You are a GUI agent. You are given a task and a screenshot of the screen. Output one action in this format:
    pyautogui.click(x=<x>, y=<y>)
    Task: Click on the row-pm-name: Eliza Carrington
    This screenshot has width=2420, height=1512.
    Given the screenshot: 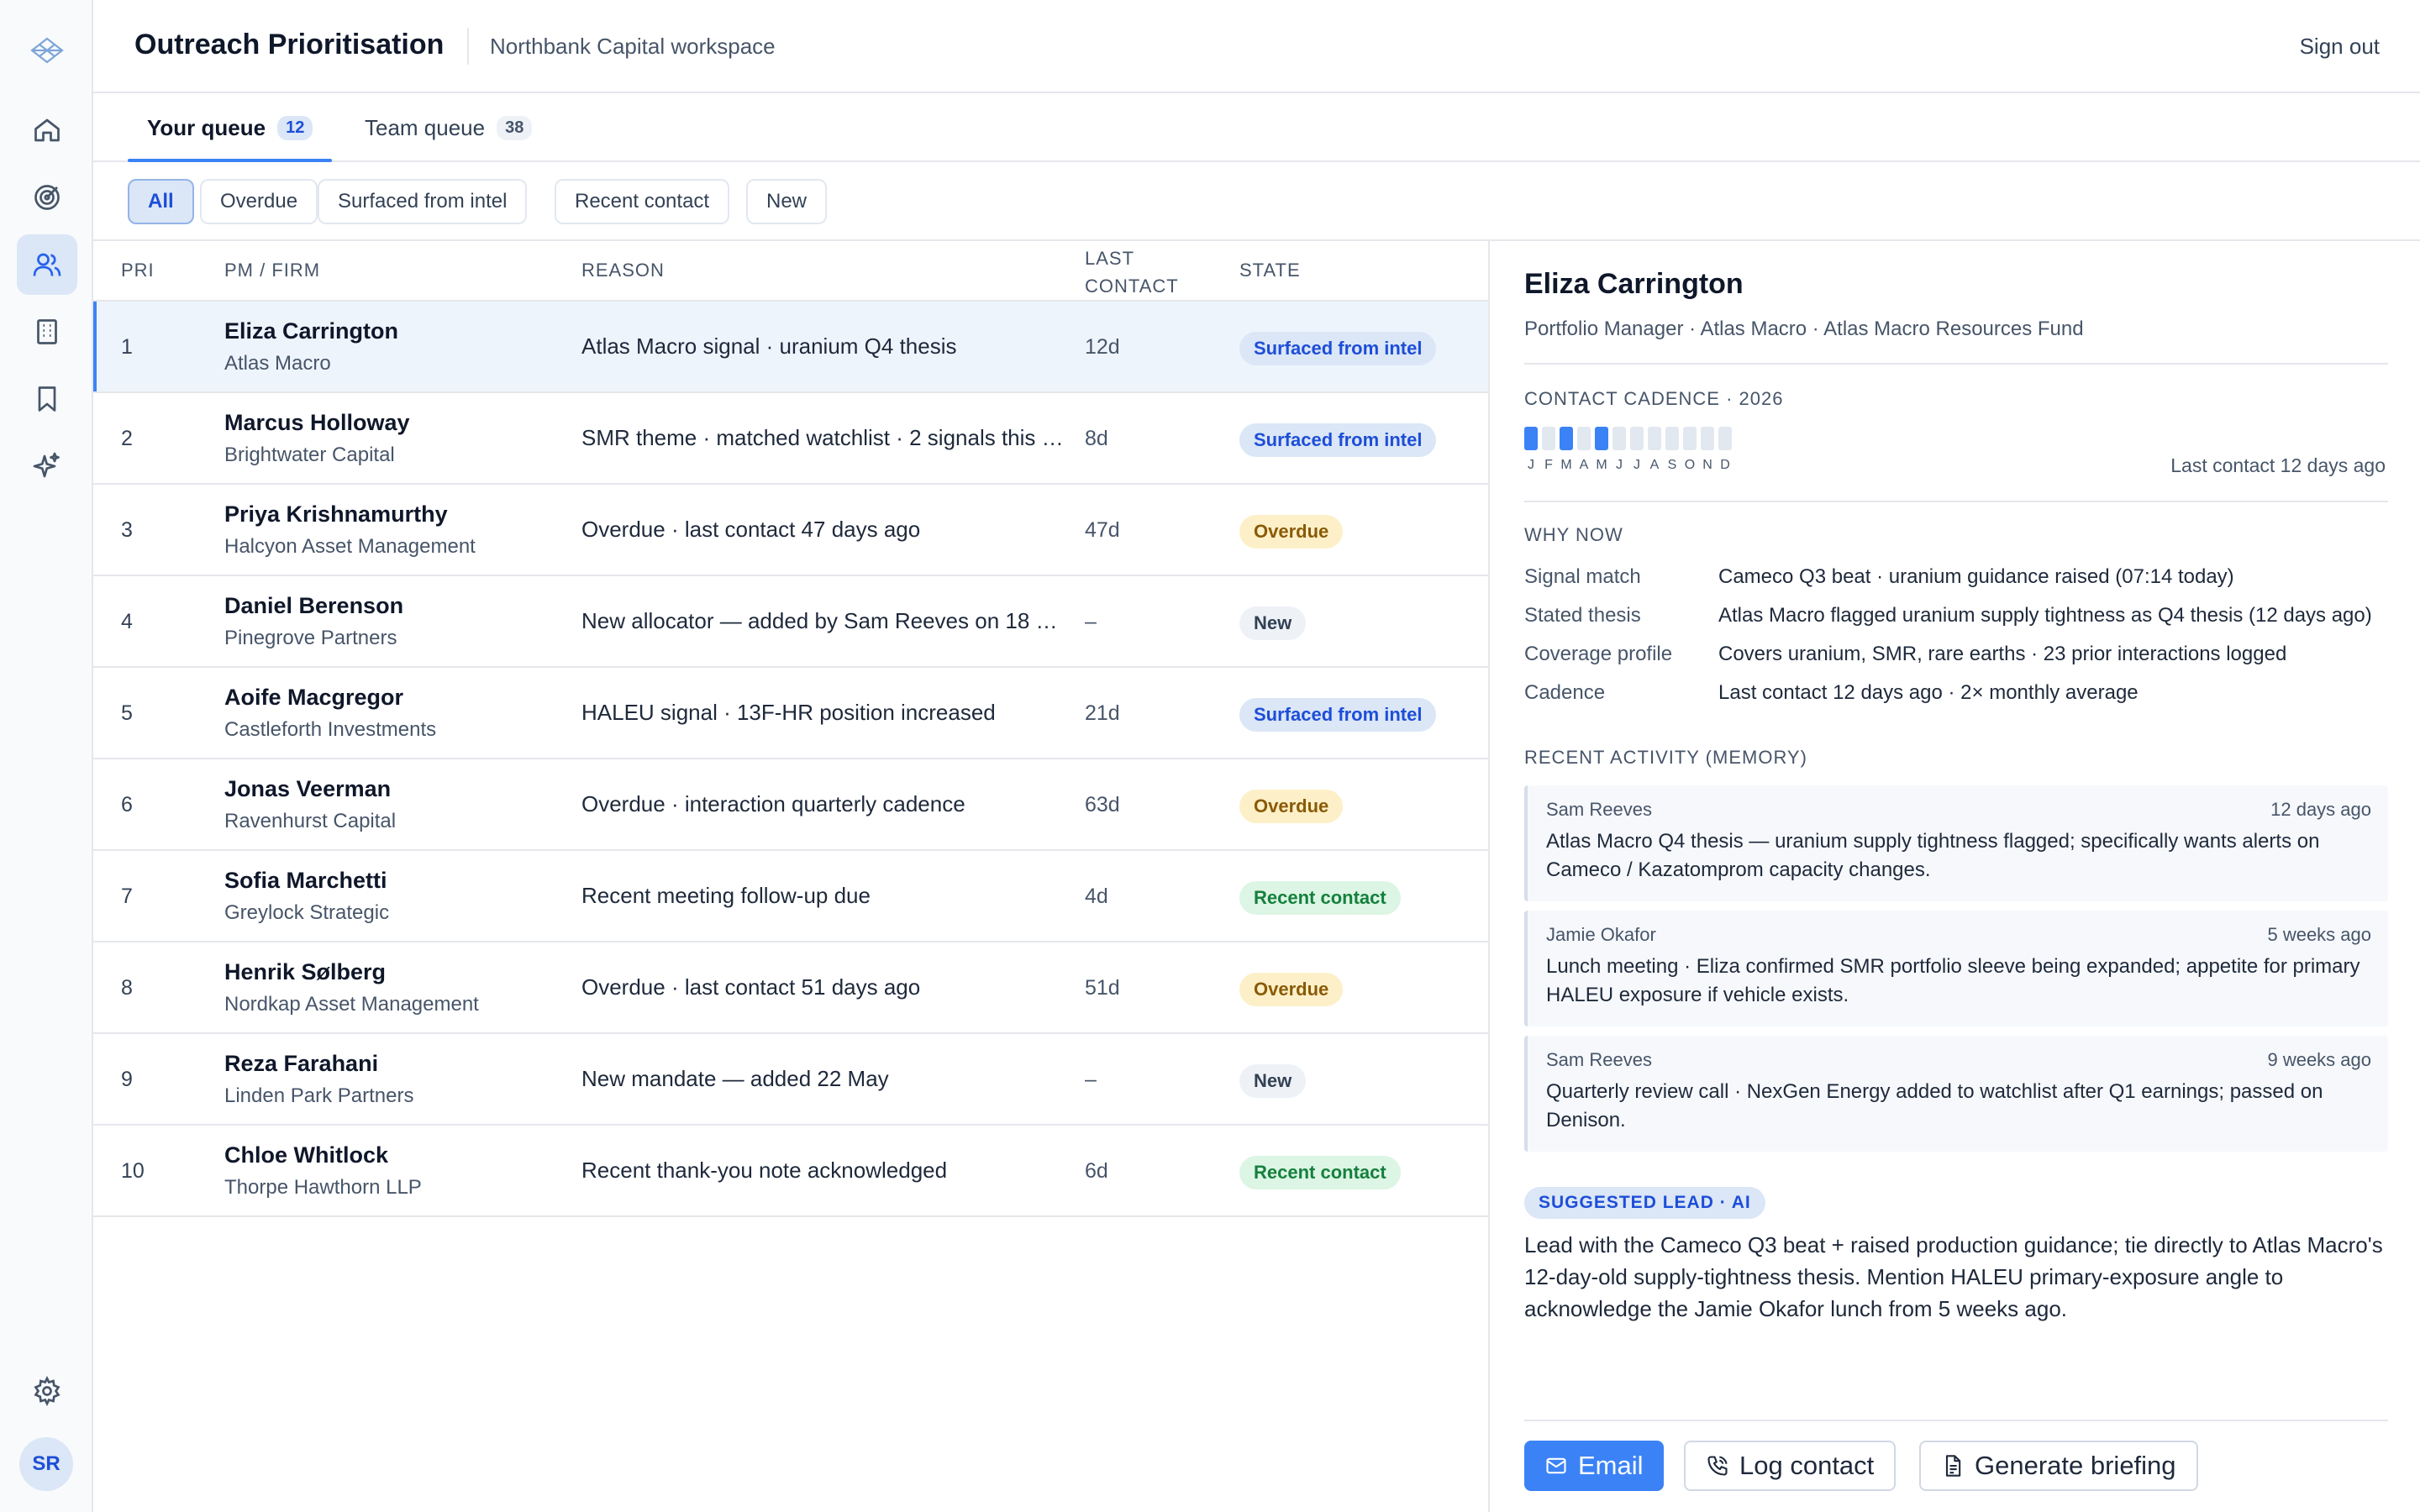 What is the action you would take?
    pyautogui.click(x=311, y=331)
    